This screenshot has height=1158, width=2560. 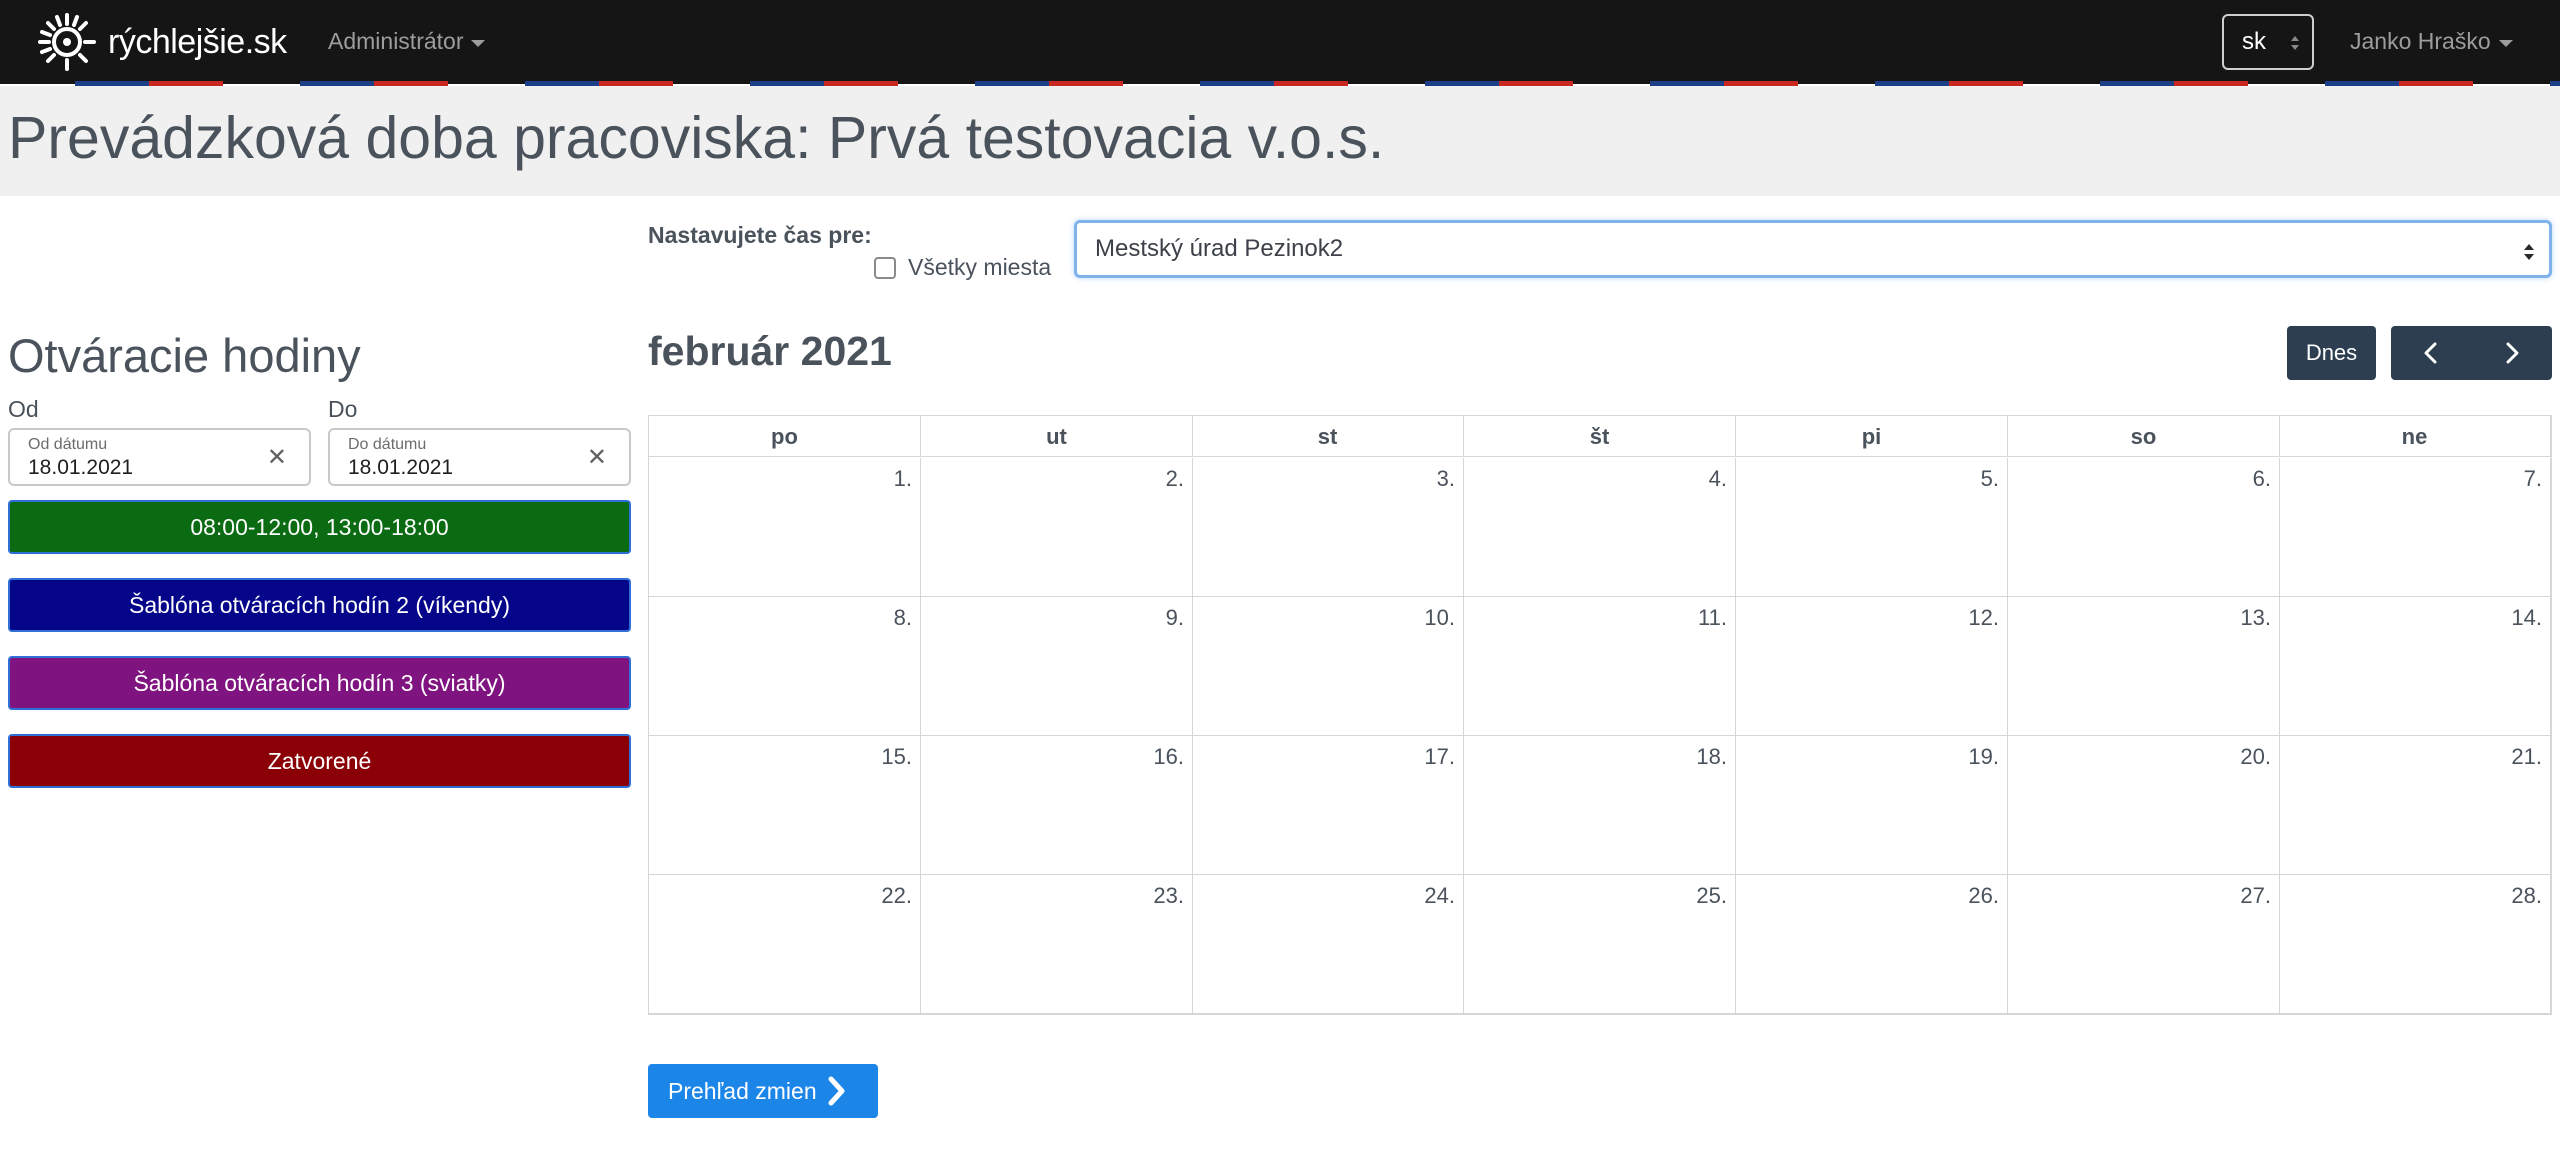 I want to click on calendar-day-cell: 28., so click(x=2415, y=944).